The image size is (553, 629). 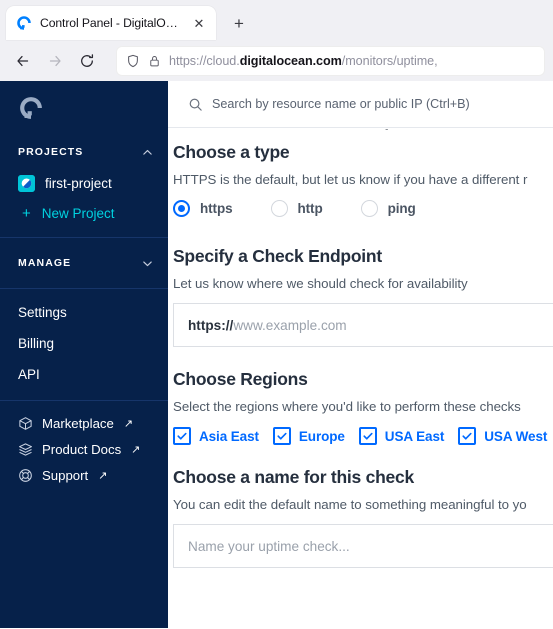 I want to click on regions-checkbox-group: Asia East Europe USA East USA West, so click(x=363, y=436).